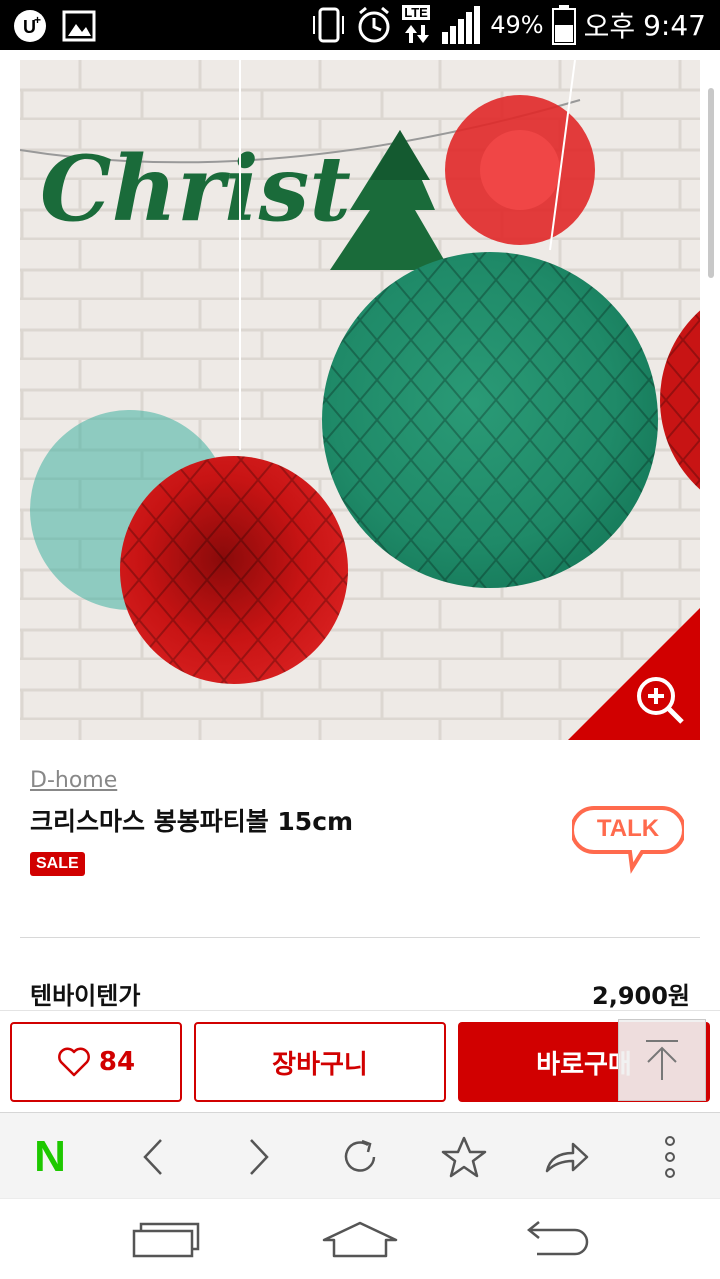  I want to click on action-bar: 84 장바구니 바로구매, so click(360, 1061).